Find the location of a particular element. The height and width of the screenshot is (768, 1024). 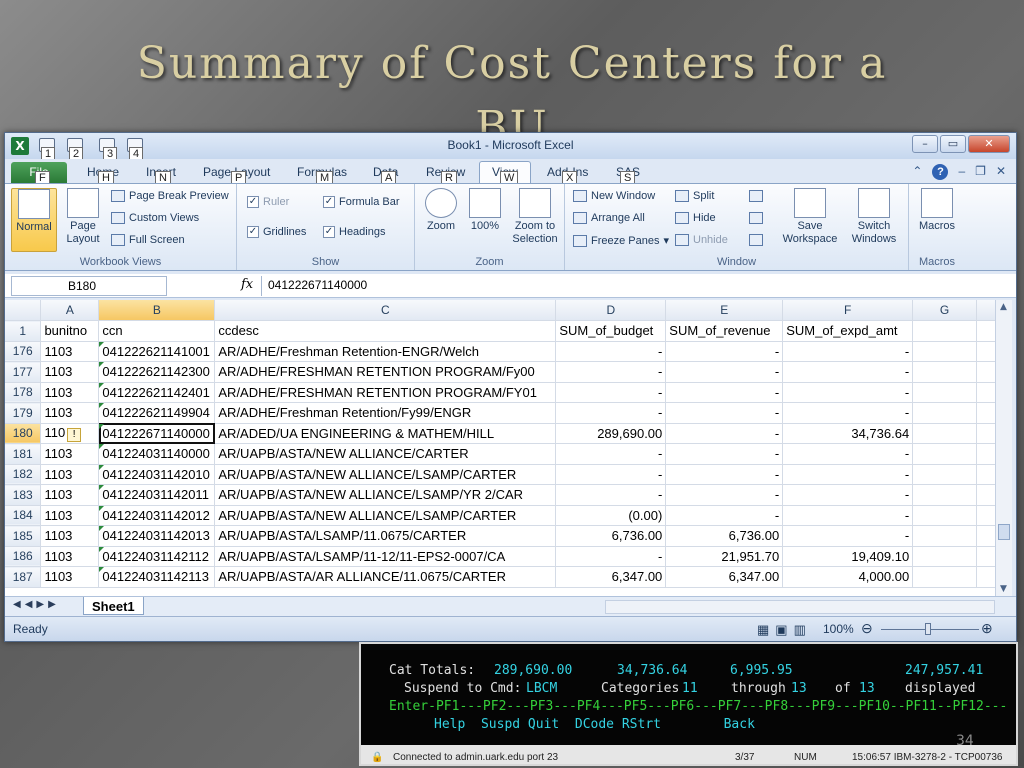

formula-input: 041222671140000 is located at coordinates (627, 286).